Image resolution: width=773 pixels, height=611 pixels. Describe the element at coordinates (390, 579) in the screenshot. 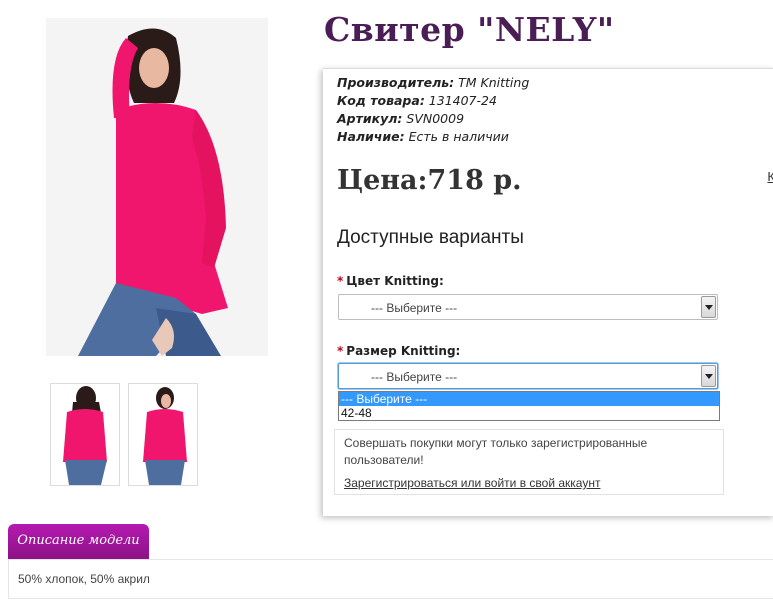

I see `description-panel: 50% хлопок, 50% акрил` at that location.